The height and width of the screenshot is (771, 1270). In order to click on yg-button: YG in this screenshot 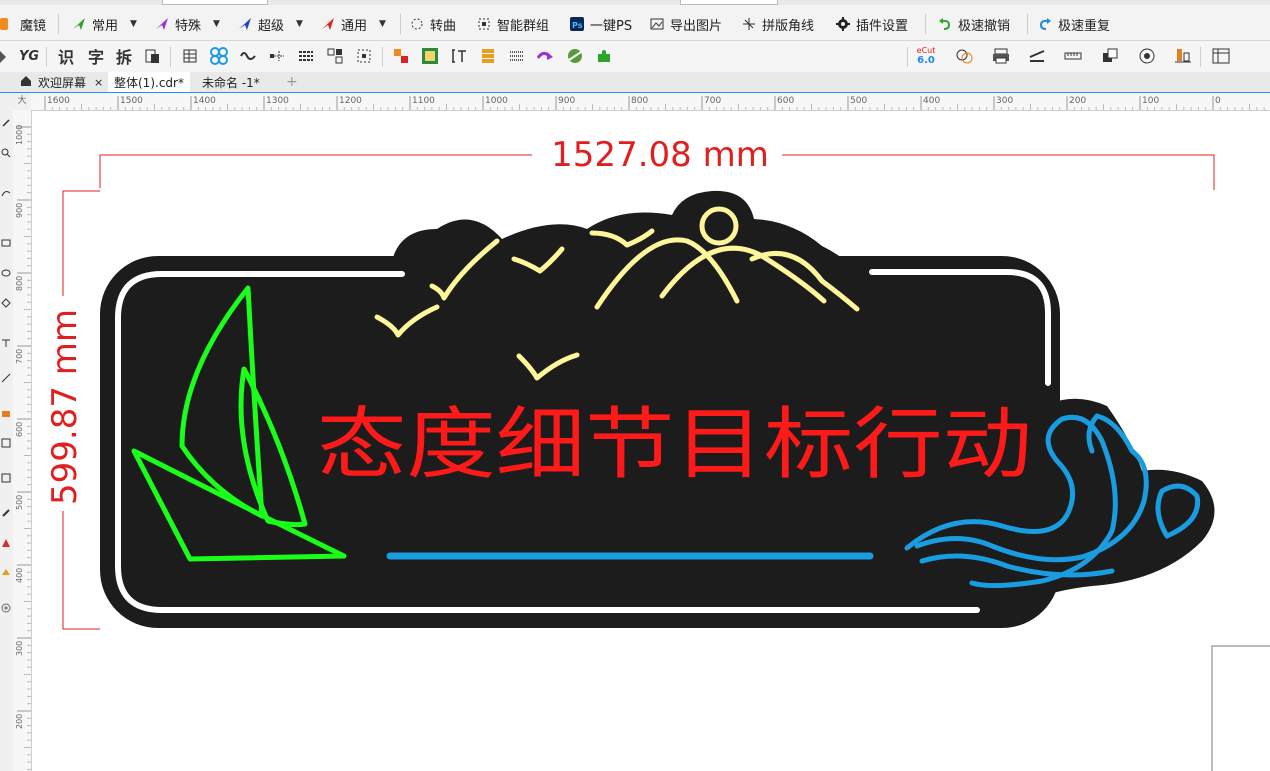, I will do `click(29, 56)`.